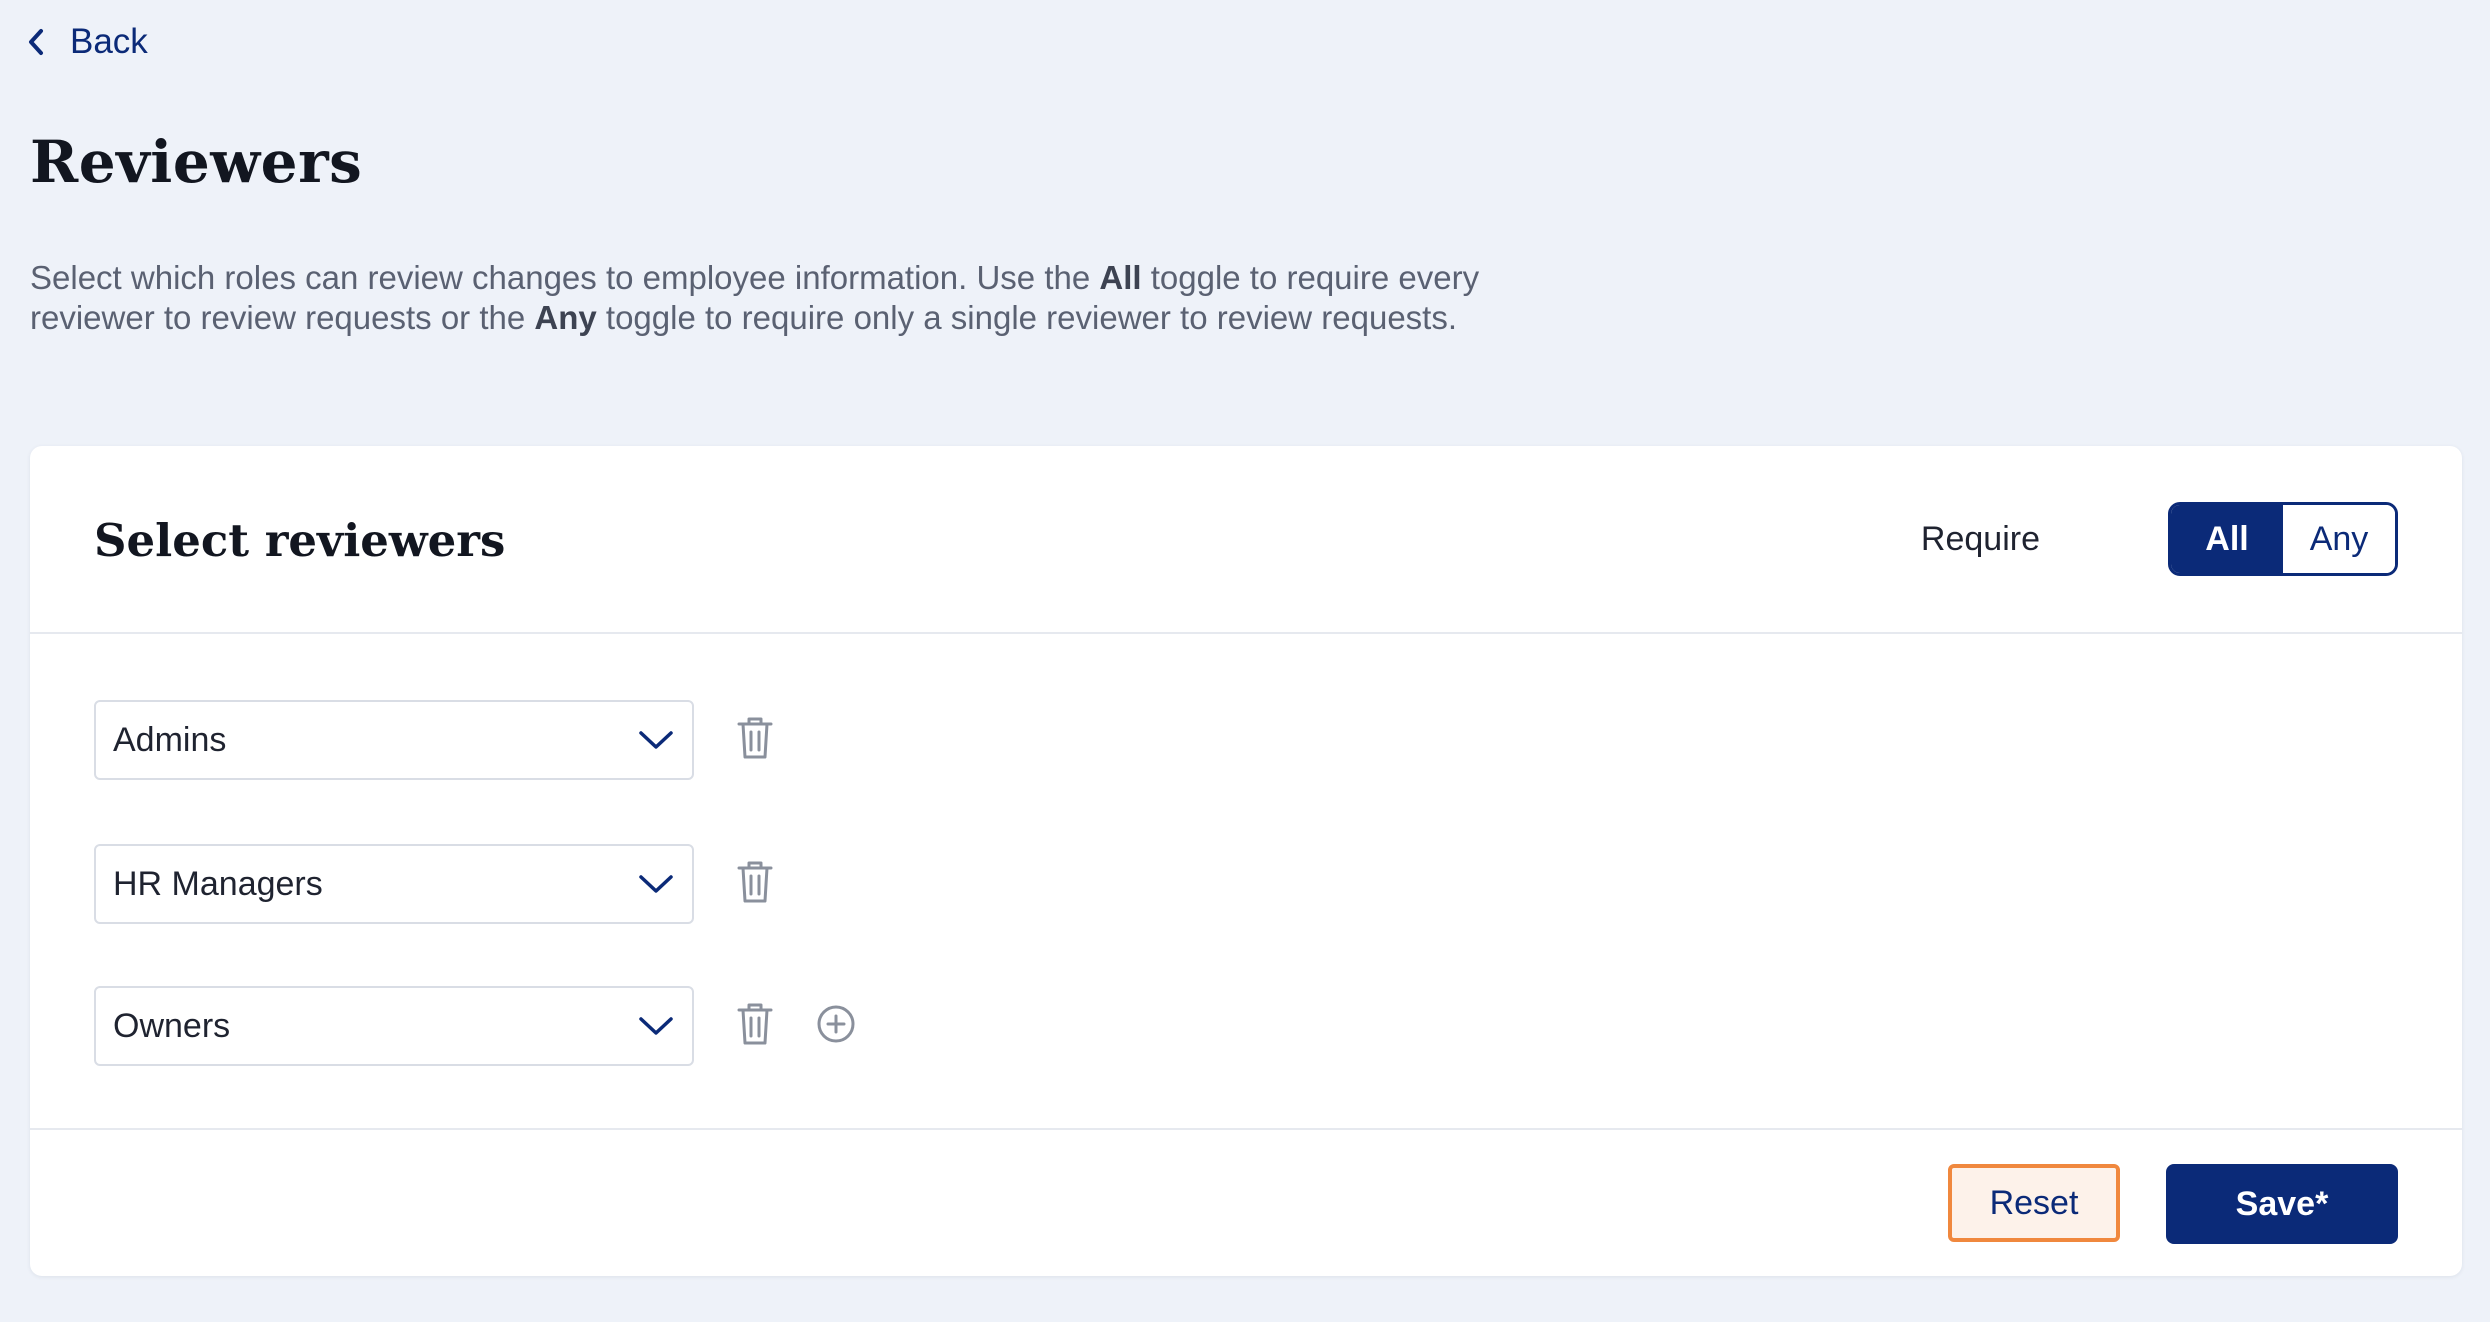 Image resolution: width=2490 pixels, height=1322 pixels. What do you see at coordinates (36, 42) in the screenshot?
I see `chevron-left-icon` at bounding box center [36, 42].